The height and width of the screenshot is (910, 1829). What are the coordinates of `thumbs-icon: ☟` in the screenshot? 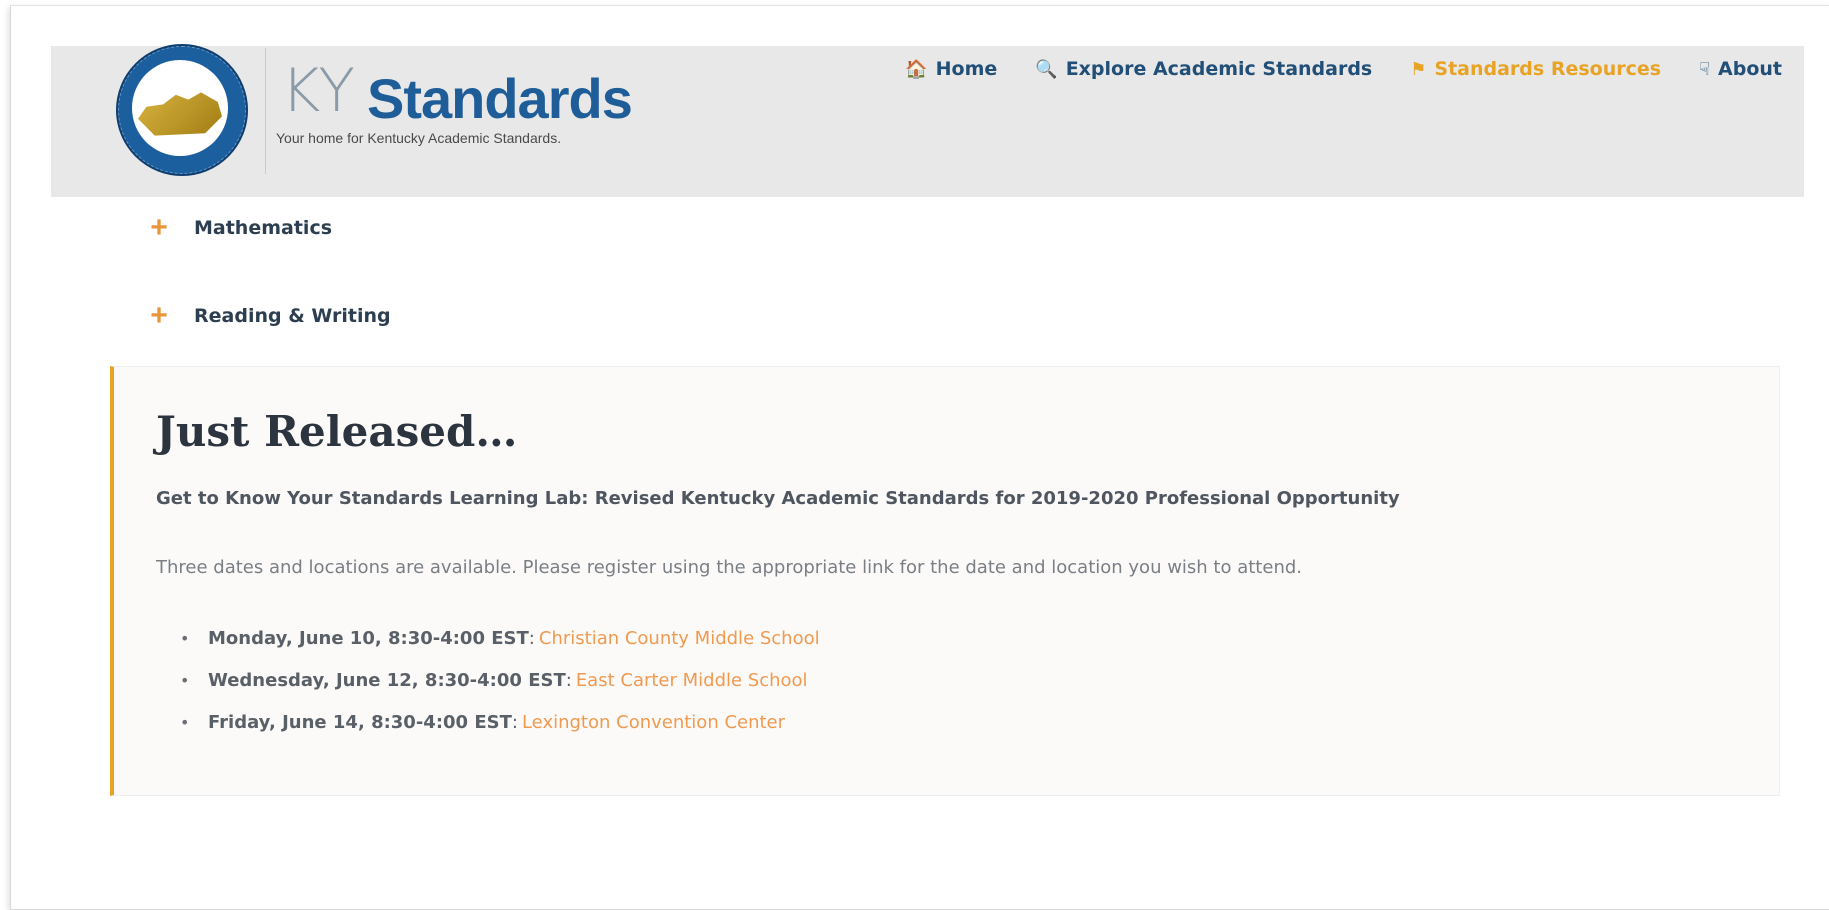 It's located at (1705, 69).